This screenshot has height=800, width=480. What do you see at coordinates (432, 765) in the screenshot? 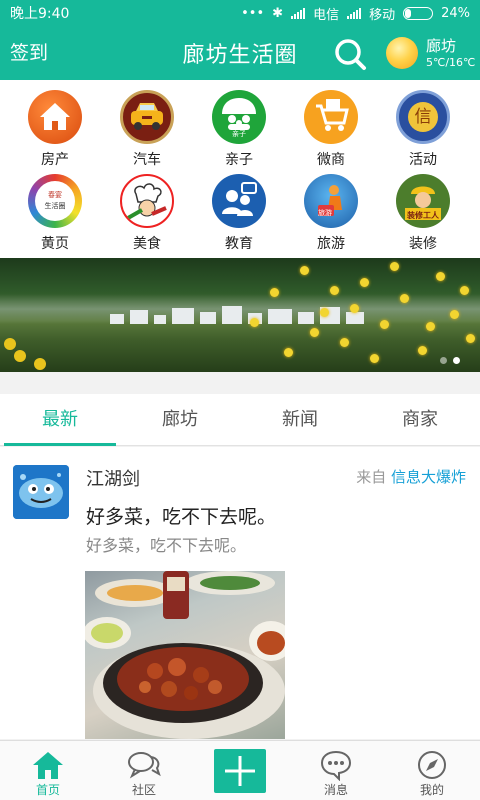
I see `compass-icon` at bounding box center [432, 765].